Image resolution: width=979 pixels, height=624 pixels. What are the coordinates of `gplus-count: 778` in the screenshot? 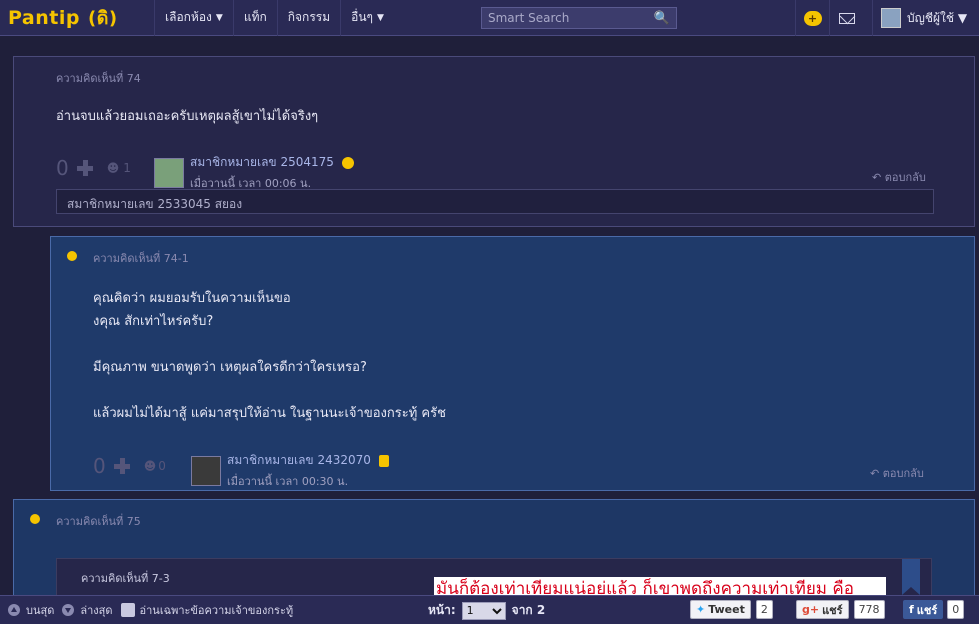 It's located at (869, 609).